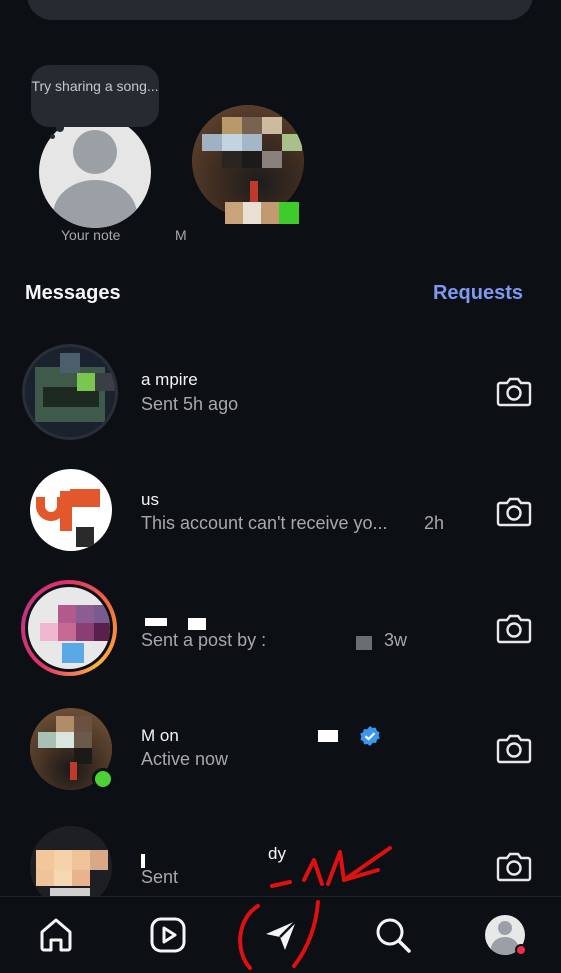 Image resolution: width=561 pixels, height=973 pixels. What do you see at coordinates (160, 877) in the screenshot?
I see `conversation-status: Sent` at bounding box center [160, 877].